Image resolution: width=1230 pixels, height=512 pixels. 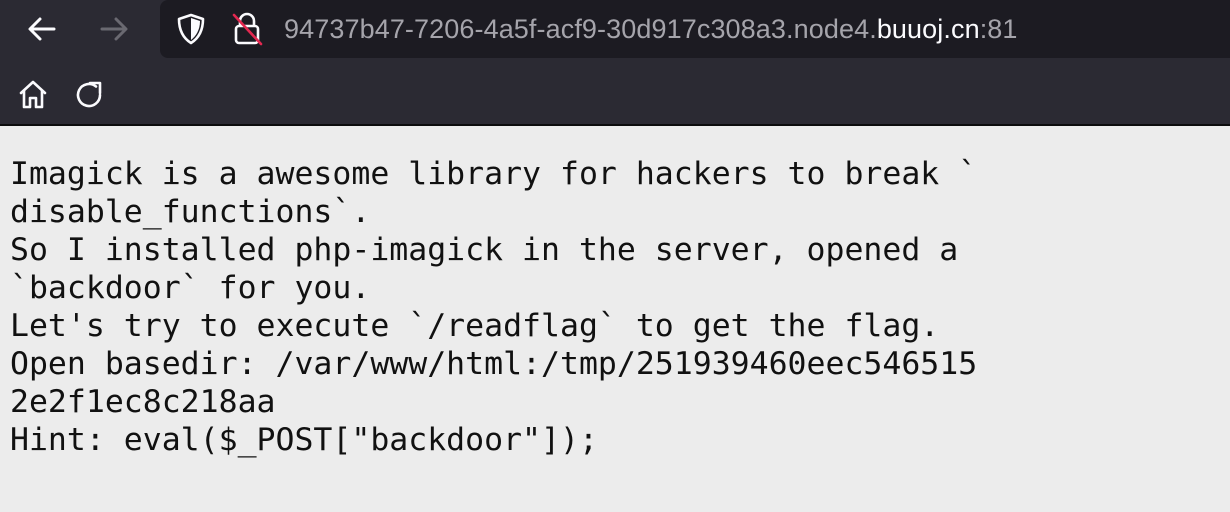 I want to click on shield-icon, so click(x=191, y=29).